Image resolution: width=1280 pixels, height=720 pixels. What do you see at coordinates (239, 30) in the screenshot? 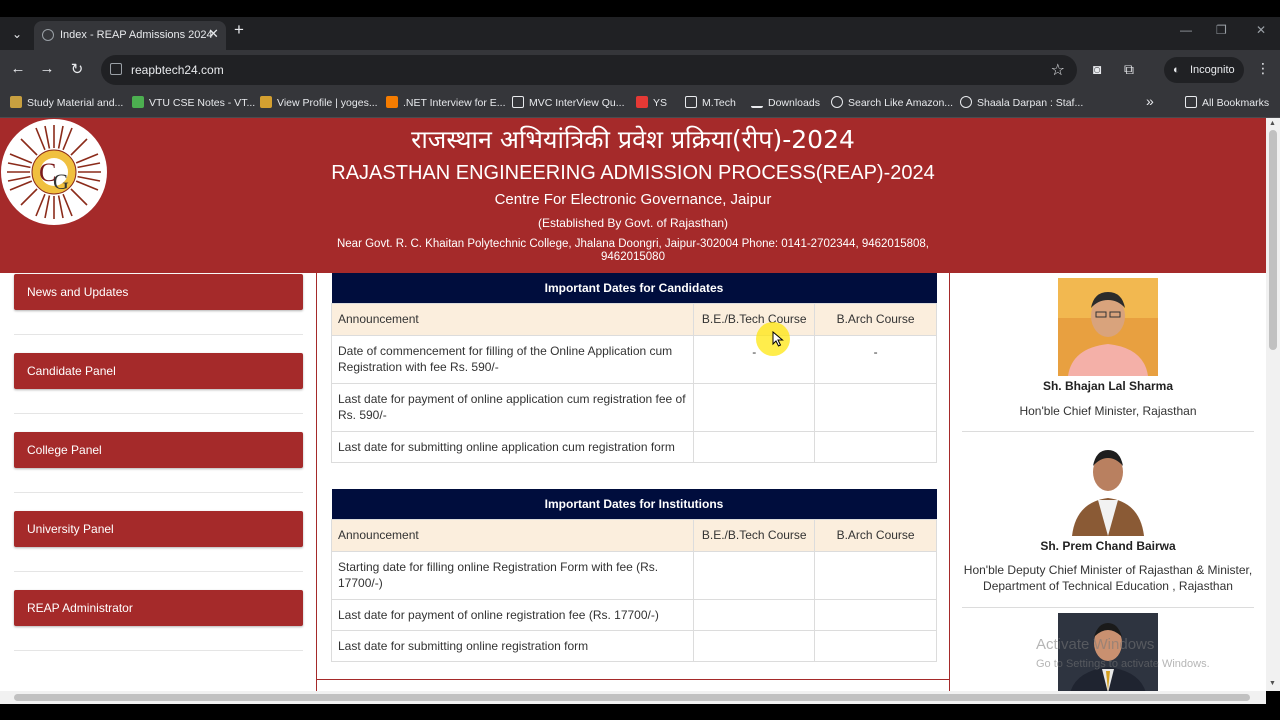
I see `new-tab-button: +` at bounding box center [239, 30].